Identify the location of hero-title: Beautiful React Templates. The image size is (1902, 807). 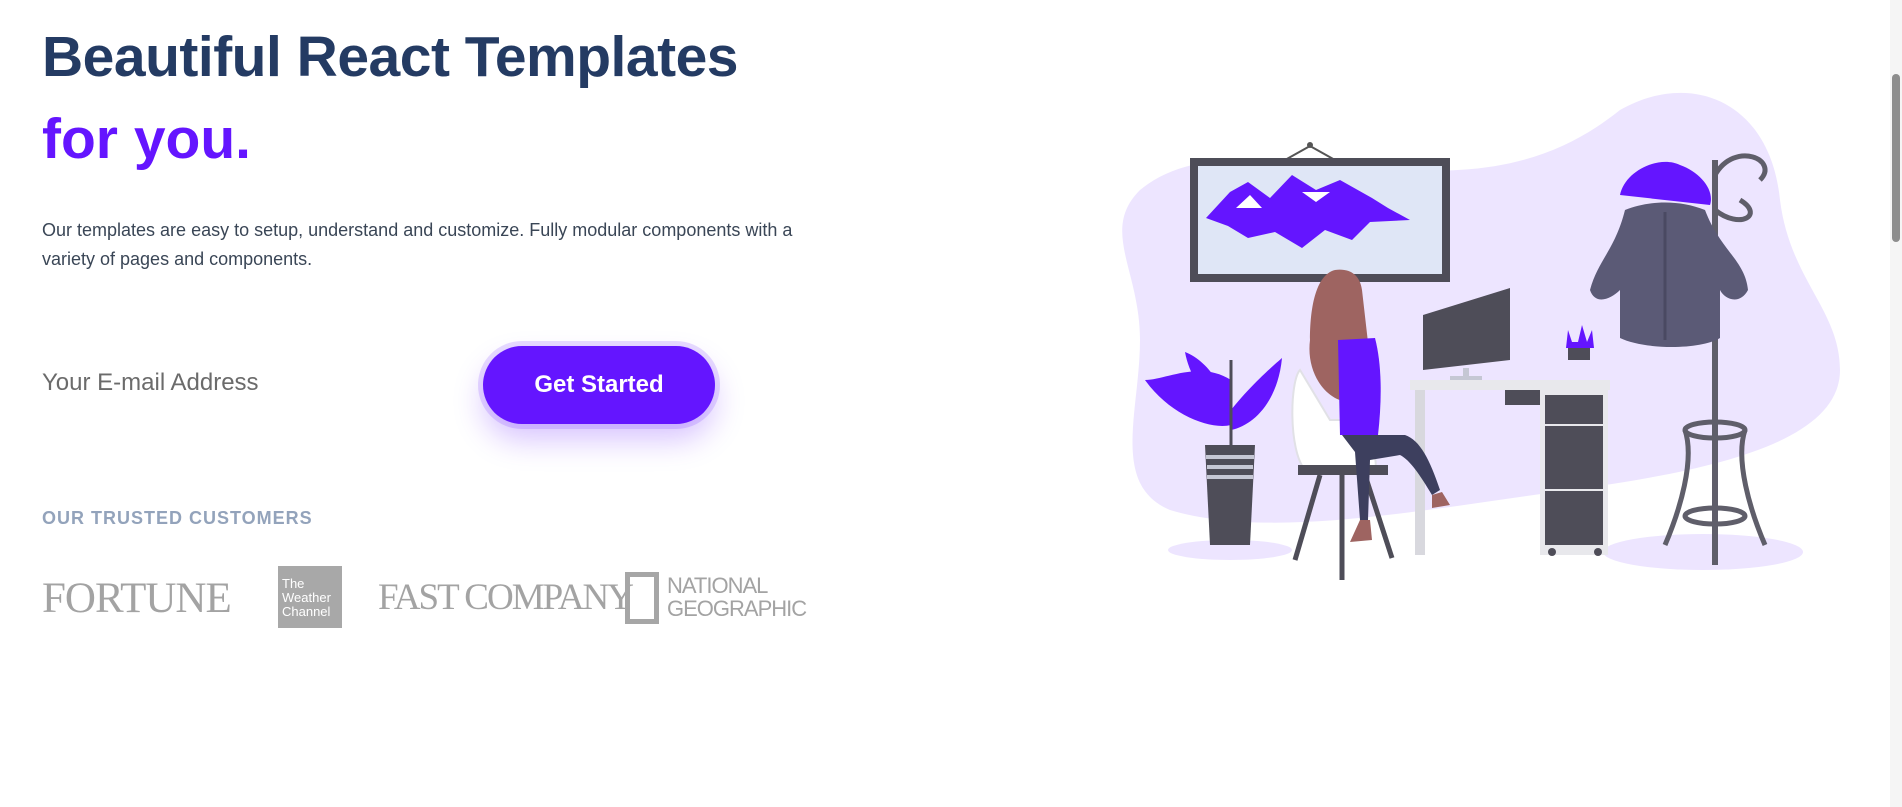
(390, 57).